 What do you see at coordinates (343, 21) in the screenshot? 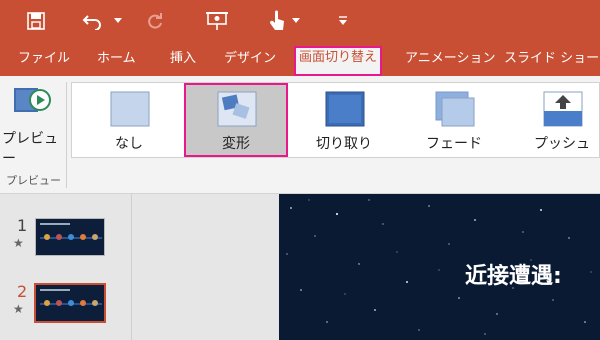
I see `customize-toolbar-icon` at bounding box center [343, 21].